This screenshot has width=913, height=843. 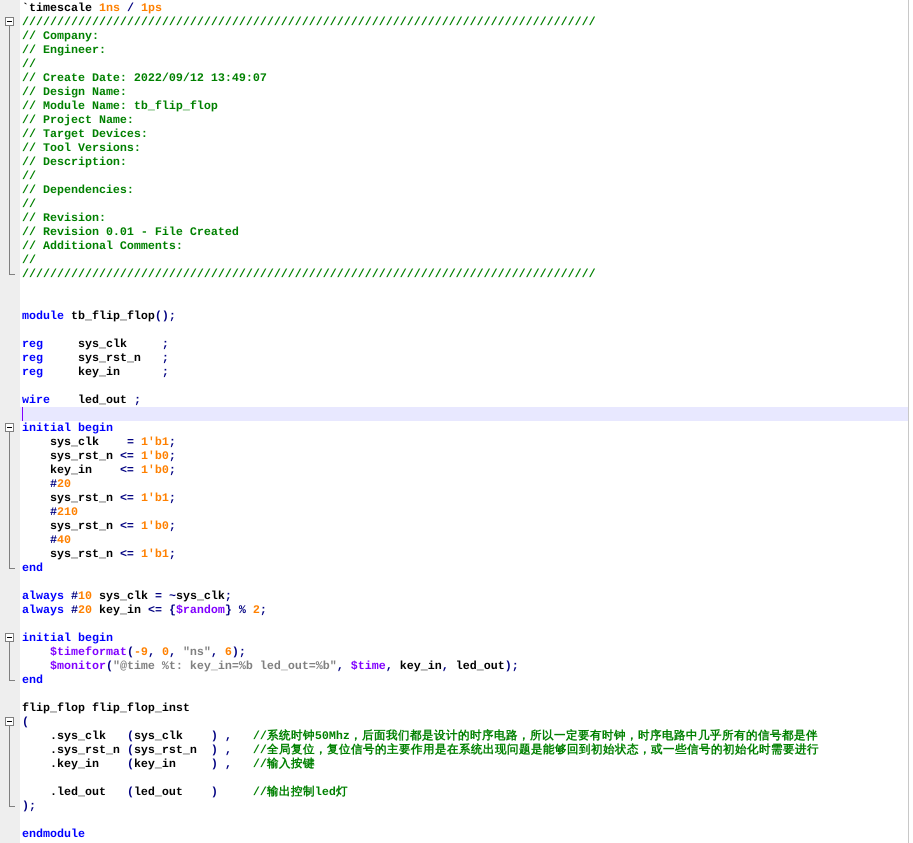 What do you see at coordinates (95, 372) in the screenshot?
I see `code-line: reg key_in ;` at bounding box center [95, 372].